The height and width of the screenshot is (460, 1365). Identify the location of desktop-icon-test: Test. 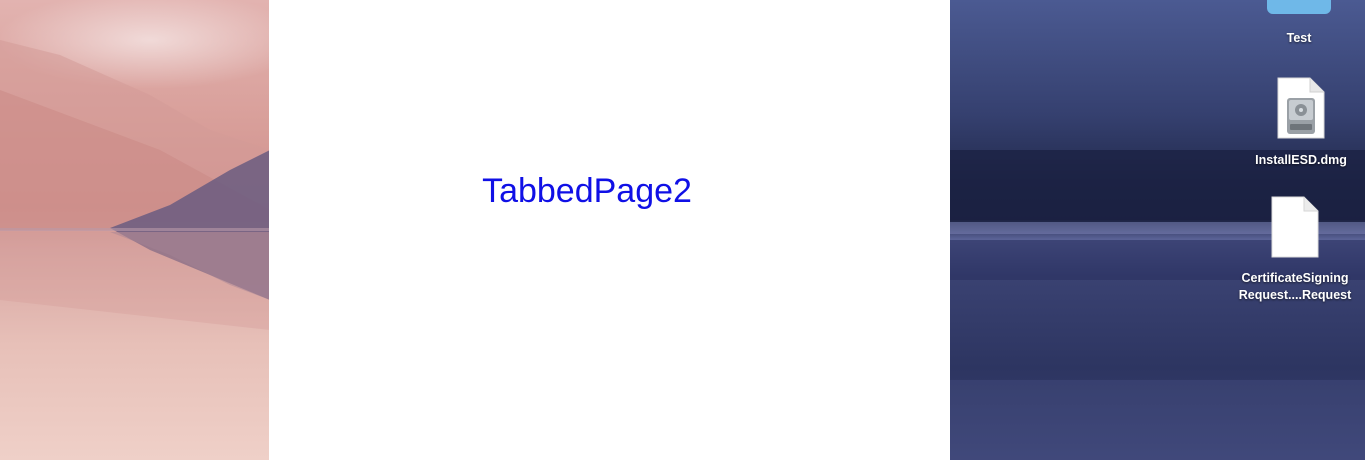
(1299, 23).